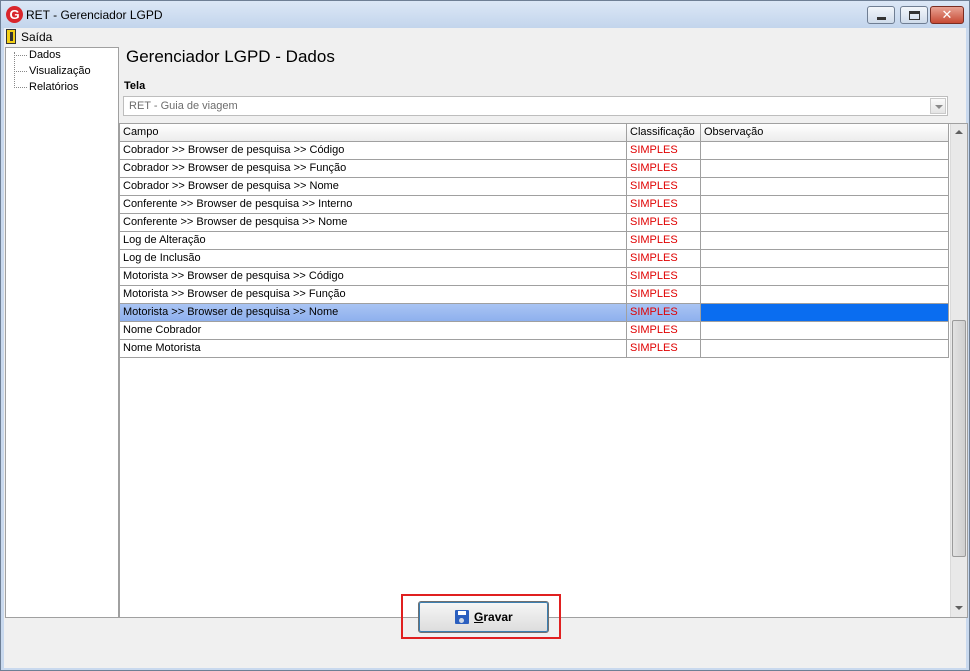  I want to click on vertical-scrollbar, so click(958, 370).